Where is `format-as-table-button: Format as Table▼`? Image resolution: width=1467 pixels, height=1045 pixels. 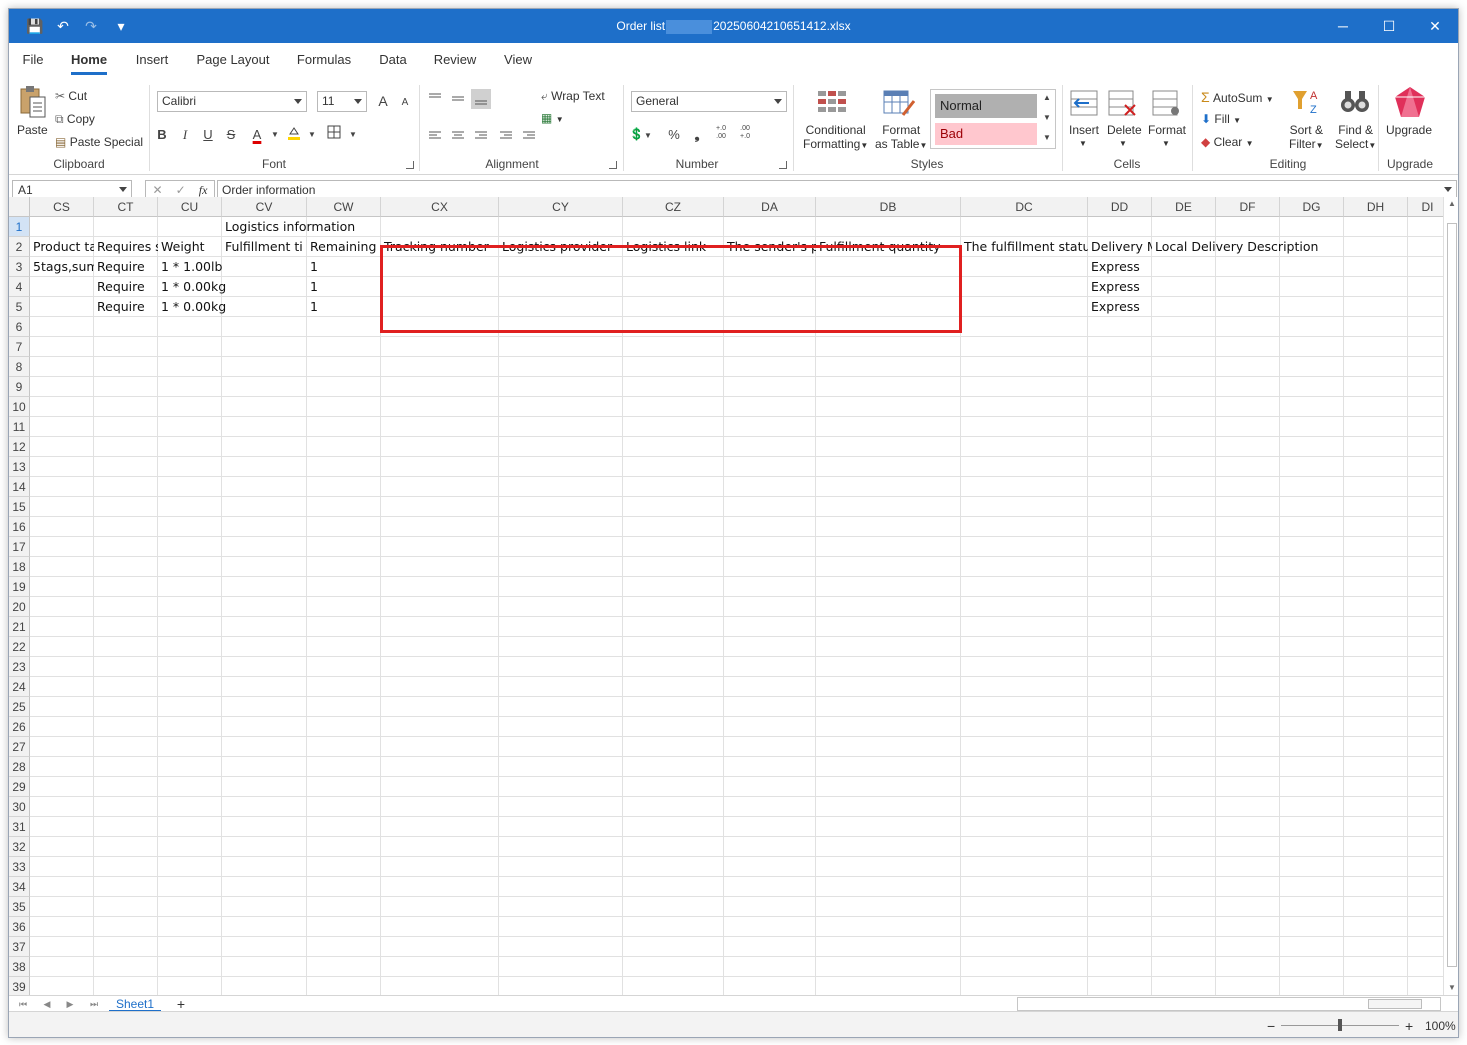 format-as-table-button: Format as Table▼ is located at coordinates (901, 138).